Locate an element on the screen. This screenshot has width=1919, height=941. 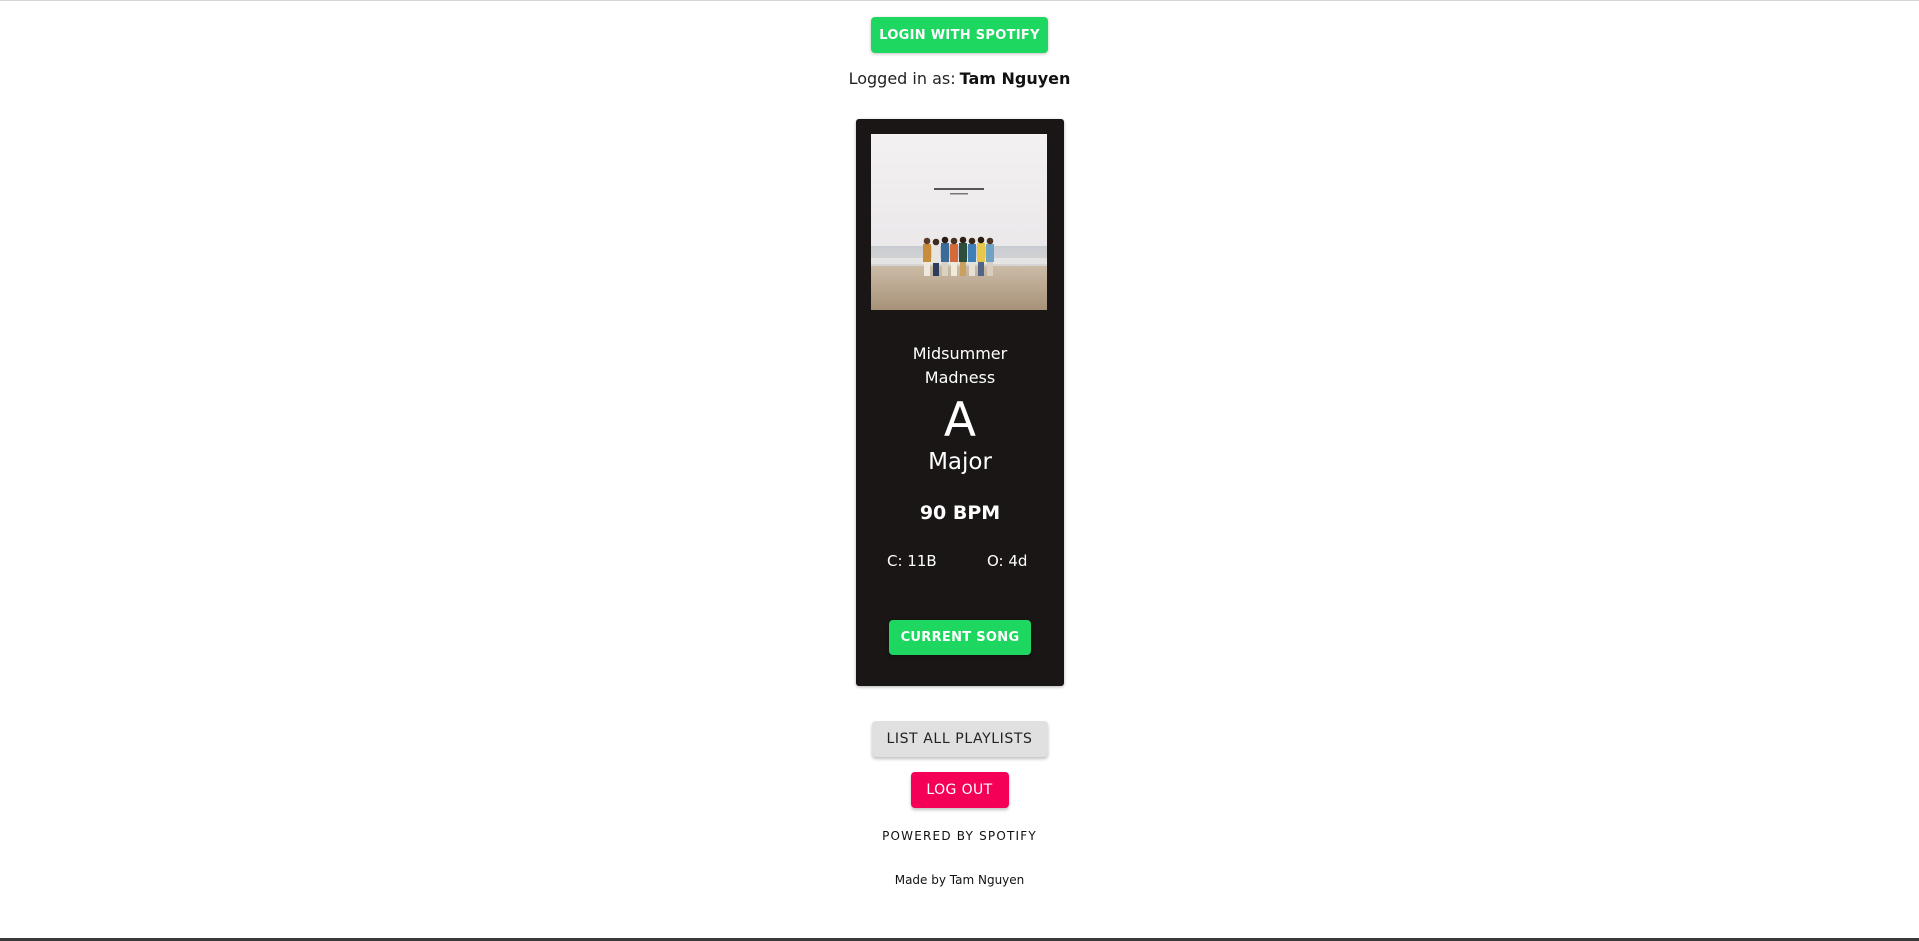
bpm-value: 90 BPM is located at coordinates (960, 513).